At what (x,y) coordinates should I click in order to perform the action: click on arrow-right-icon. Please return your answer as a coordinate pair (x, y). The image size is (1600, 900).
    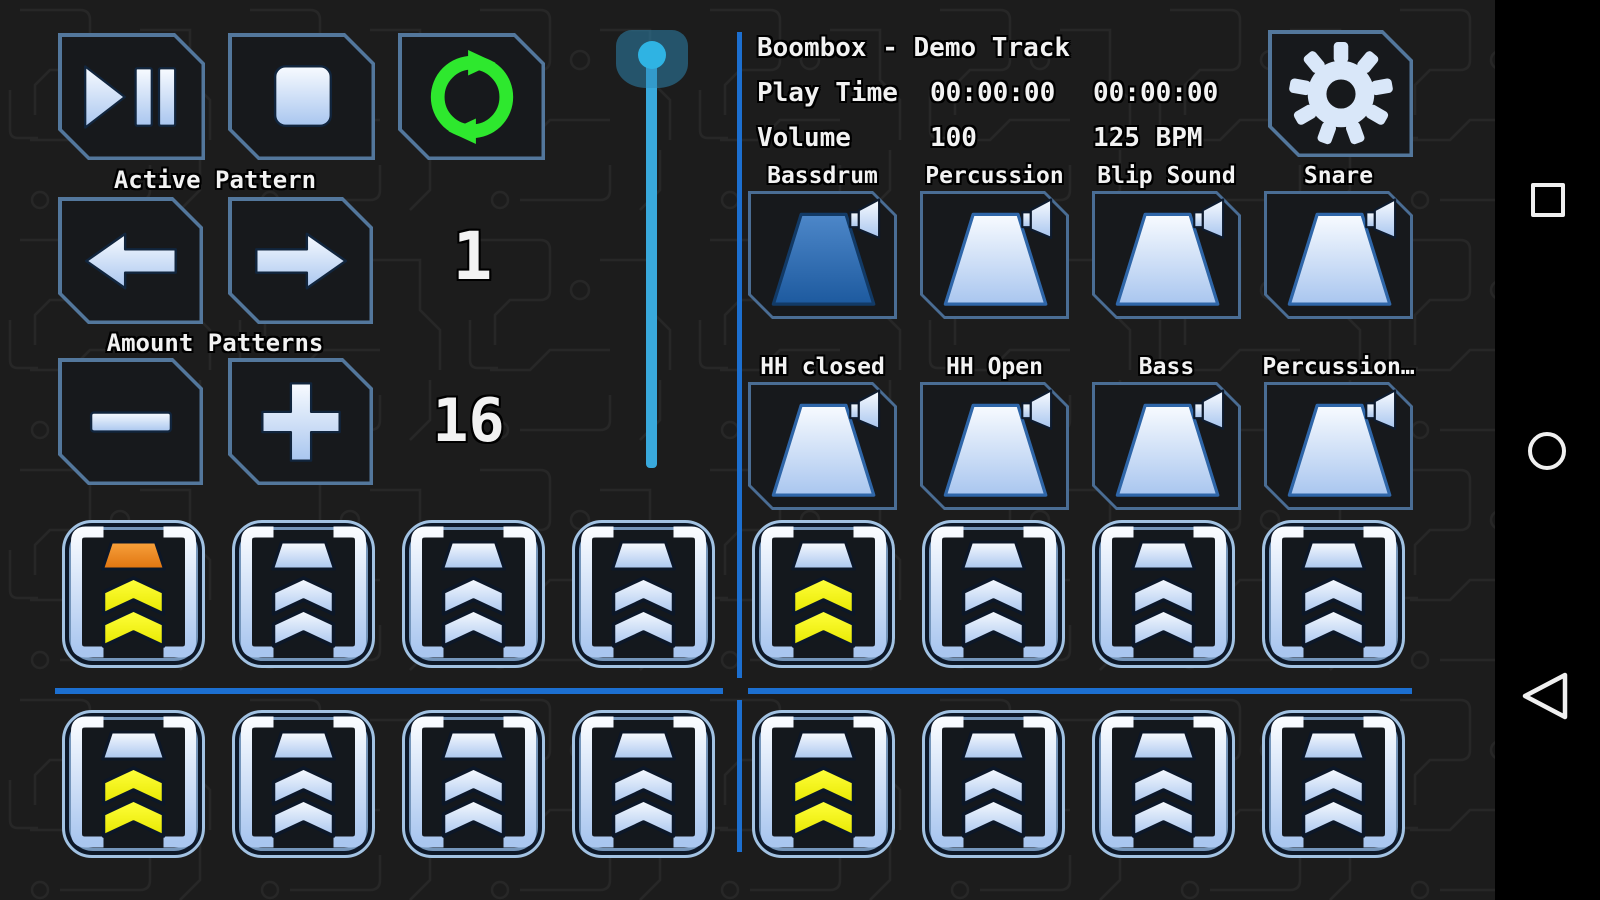
    Looking at the image, I should click on (300, 260).